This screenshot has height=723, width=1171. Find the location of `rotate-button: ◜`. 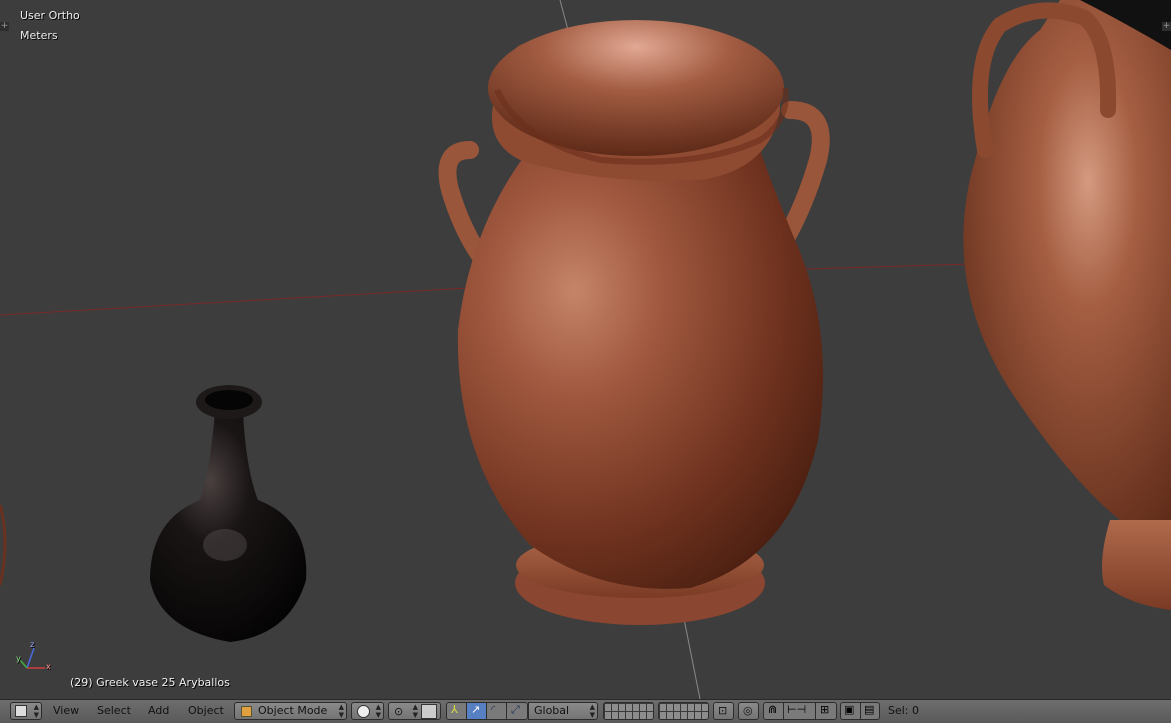

rotate-button: ◜ is located at coordinates (497, 711).